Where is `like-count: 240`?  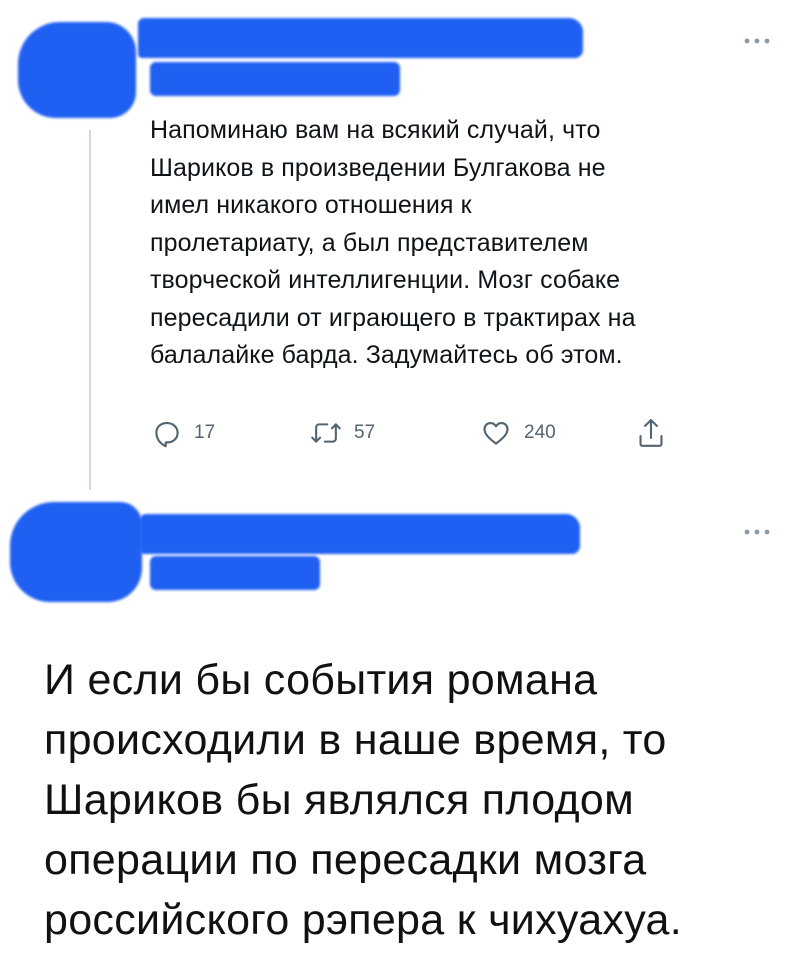 like-count: 240 is located at coordinates (540, 432).